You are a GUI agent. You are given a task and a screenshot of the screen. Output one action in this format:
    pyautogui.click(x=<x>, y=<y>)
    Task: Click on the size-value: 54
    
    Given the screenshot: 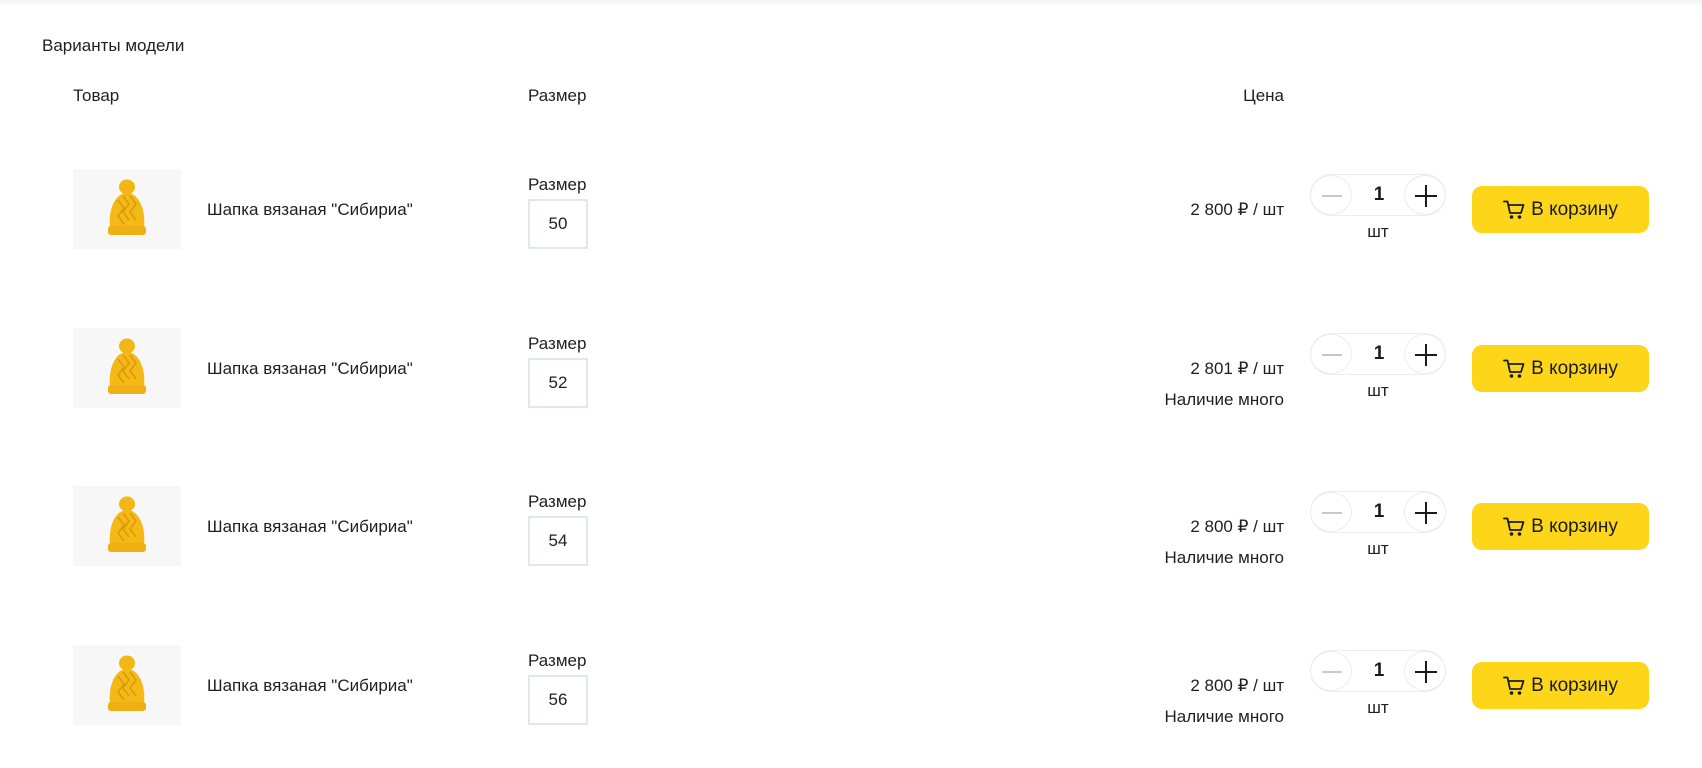 What is the action you would take?
    pyautogui.click(x=558, y=541)
    